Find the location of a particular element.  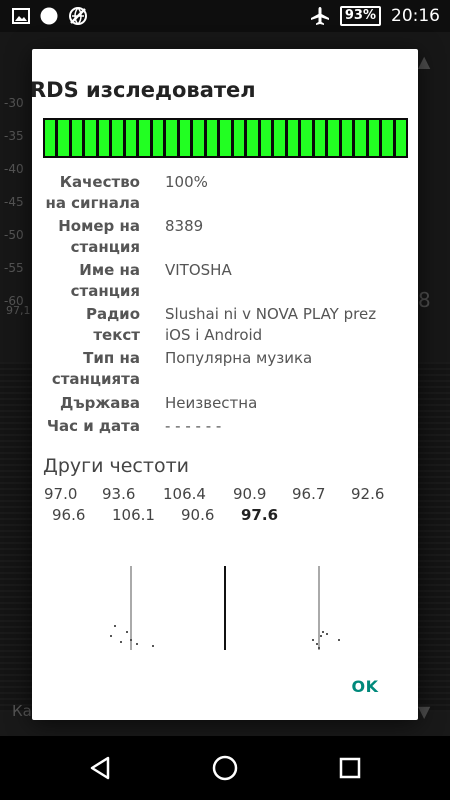

navigation-bar is located at coordinates (225, 768).